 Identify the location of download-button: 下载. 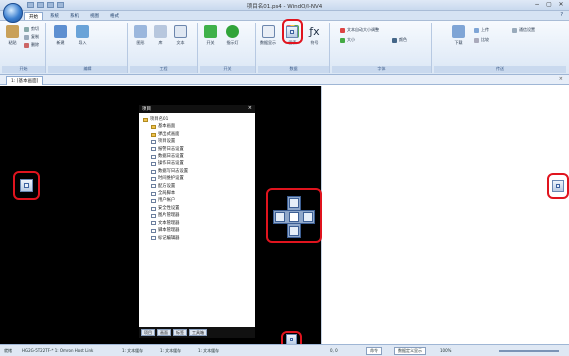
(458, 35).